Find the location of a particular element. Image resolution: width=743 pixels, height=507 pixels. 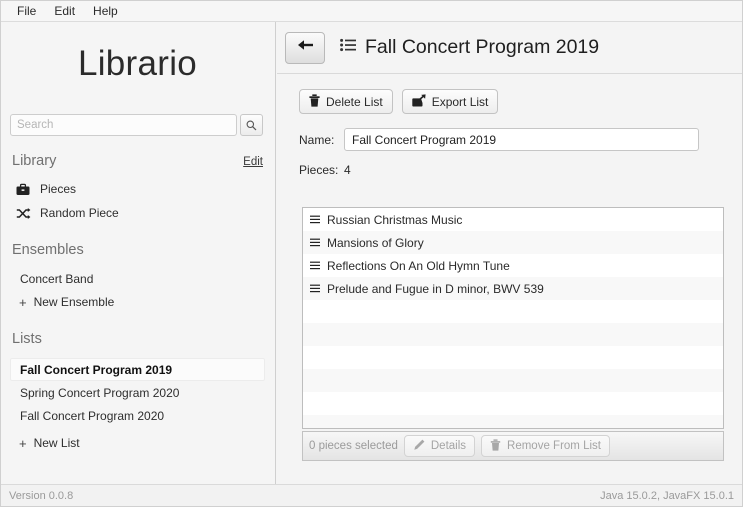

piece-title: Reflections On An Old Hymn Tune is located at coordinates (418, 265).